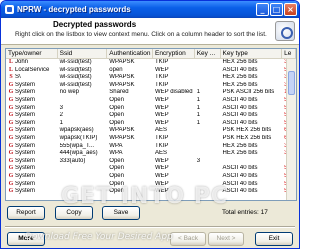 The image size is (320, 249). What do you see at coordinates (22, 62) in the screenshot?
I see `owner-name: John` at bounding box center [22, 62].